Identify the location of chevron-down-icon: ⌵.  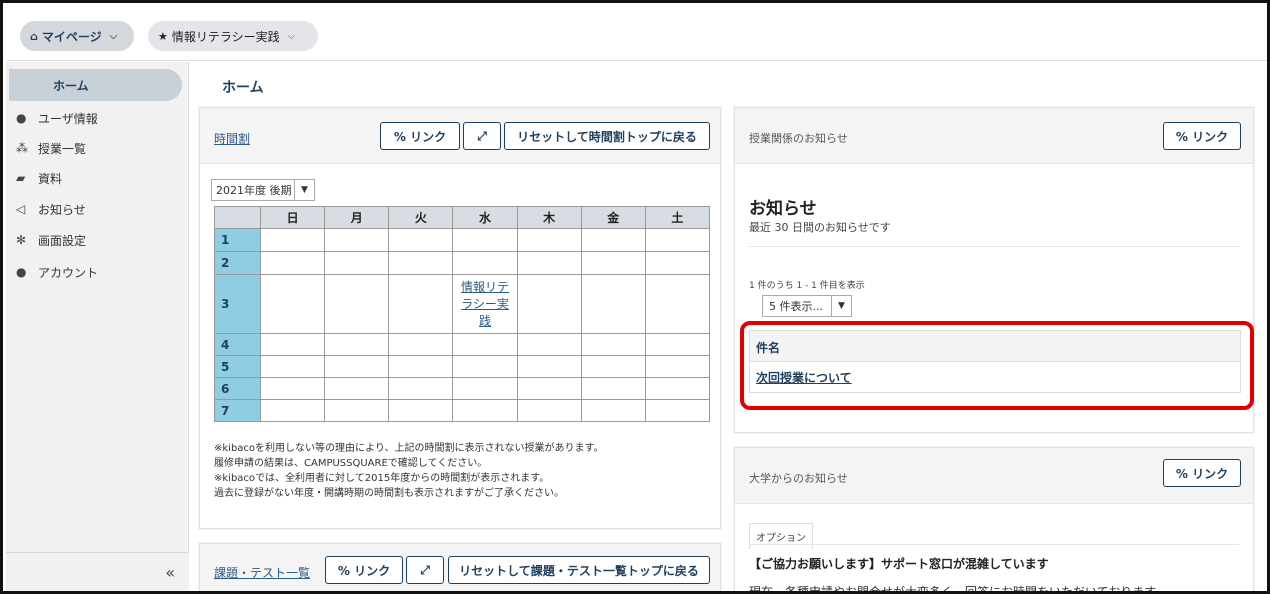
(113, 36).